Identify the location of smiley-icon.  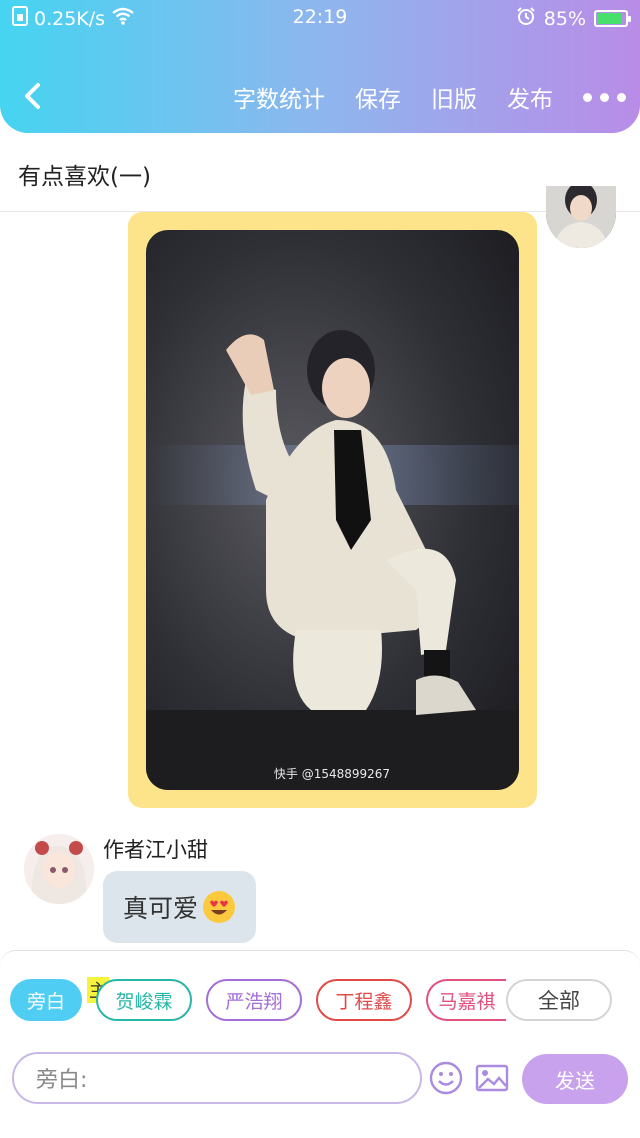
(446, 1078).